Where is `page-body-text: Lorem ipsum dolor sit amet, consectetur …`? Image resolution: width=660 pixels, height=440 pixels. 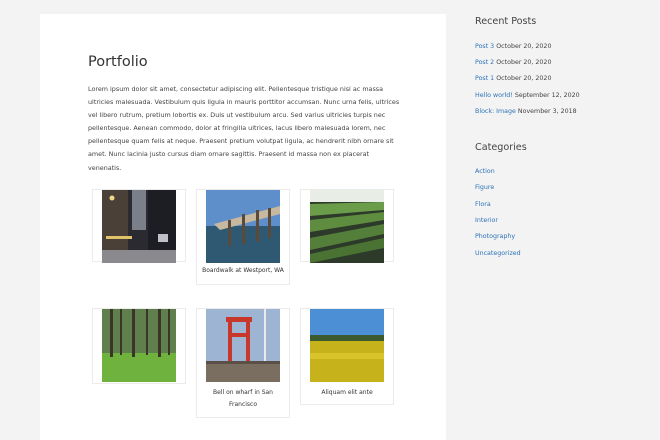
page-body-text: Lorem ipsum dolor sit amet, consectetur … is located at coordinates (244, 128).